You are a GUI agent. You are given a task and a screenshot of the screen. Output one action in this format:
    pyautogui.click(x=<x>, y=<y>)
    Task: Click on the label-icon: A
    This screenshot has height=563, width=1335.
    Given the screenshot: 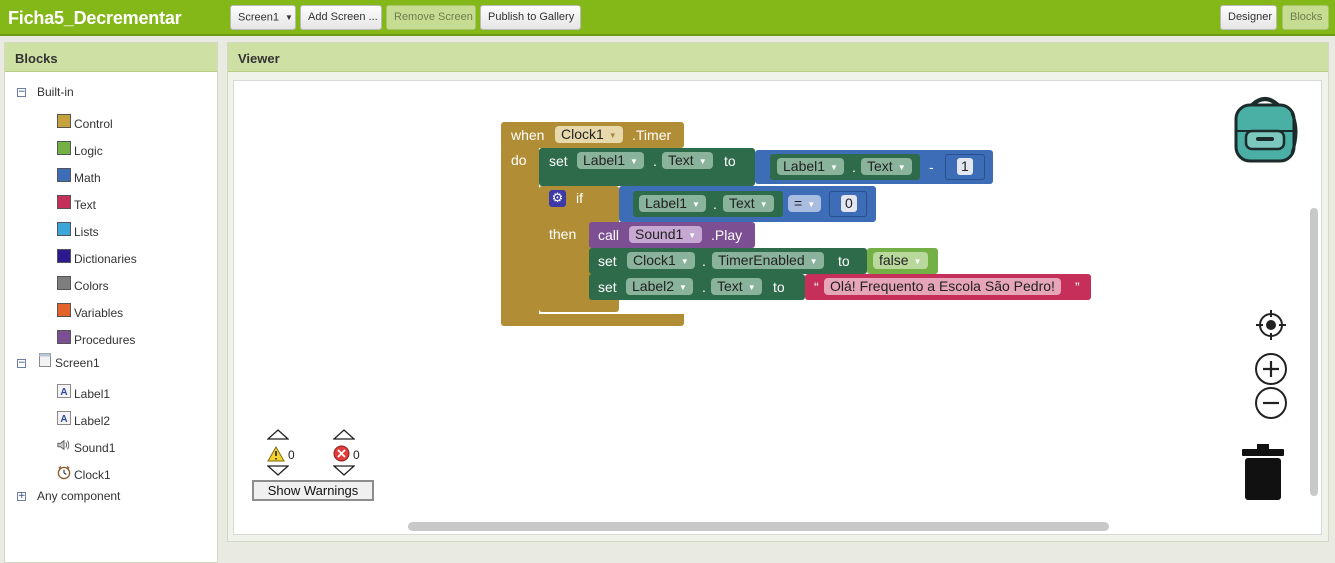 What is the action you would take?
    pyautogui.click(x=64, y=391)
    